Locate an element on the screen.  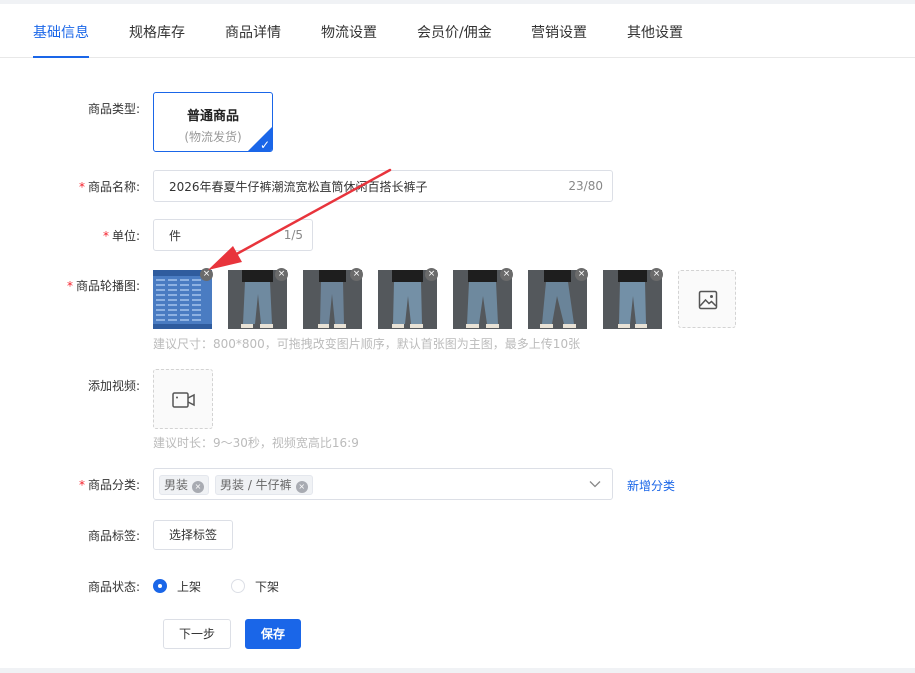
carousel-image-2: × is located at coordinates (258, 298).